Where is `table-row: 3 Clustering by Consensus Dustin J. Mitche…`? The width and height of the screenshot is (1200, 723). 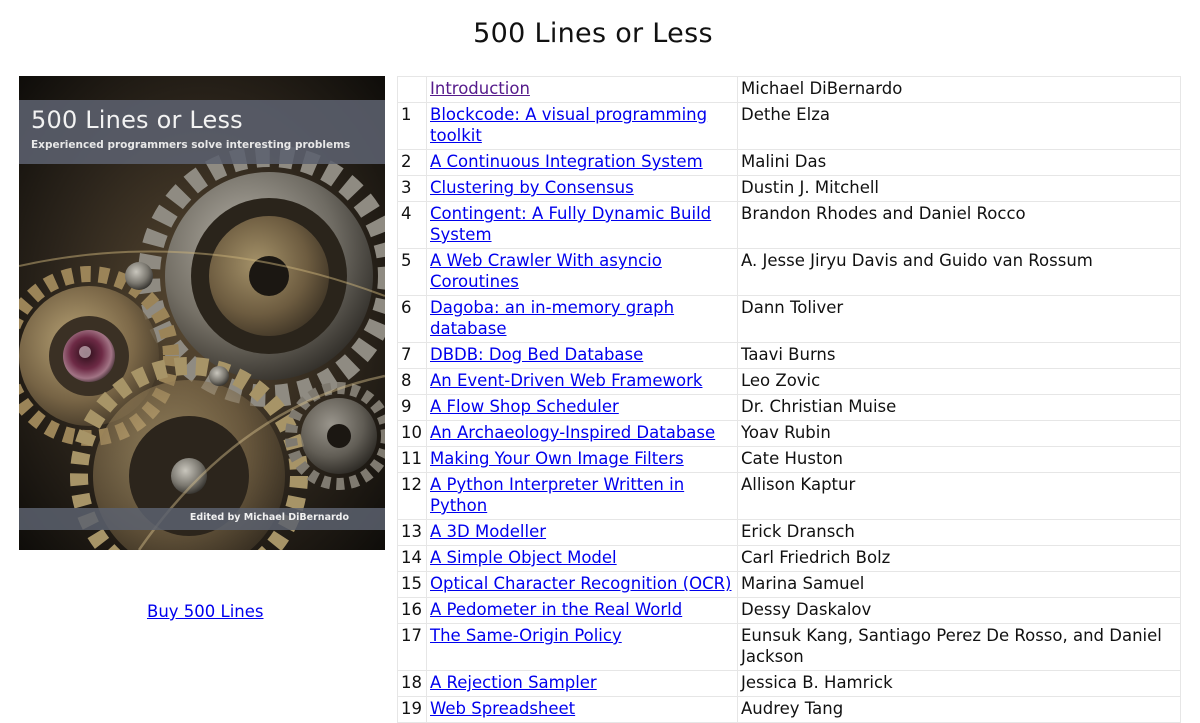 table-row: 3 Clustering by Consensus Dustin J. Mitche… is located at coordinates (789, 188).